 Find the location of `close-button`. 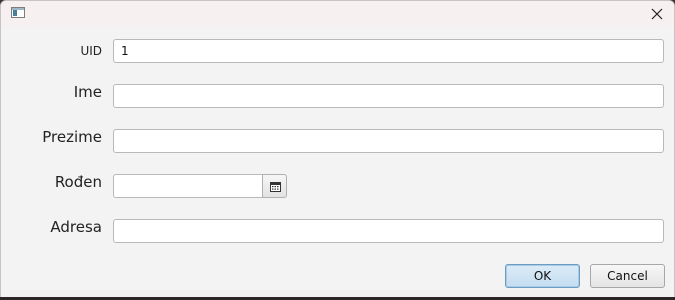

close-button is located at coordinates (657, 14).